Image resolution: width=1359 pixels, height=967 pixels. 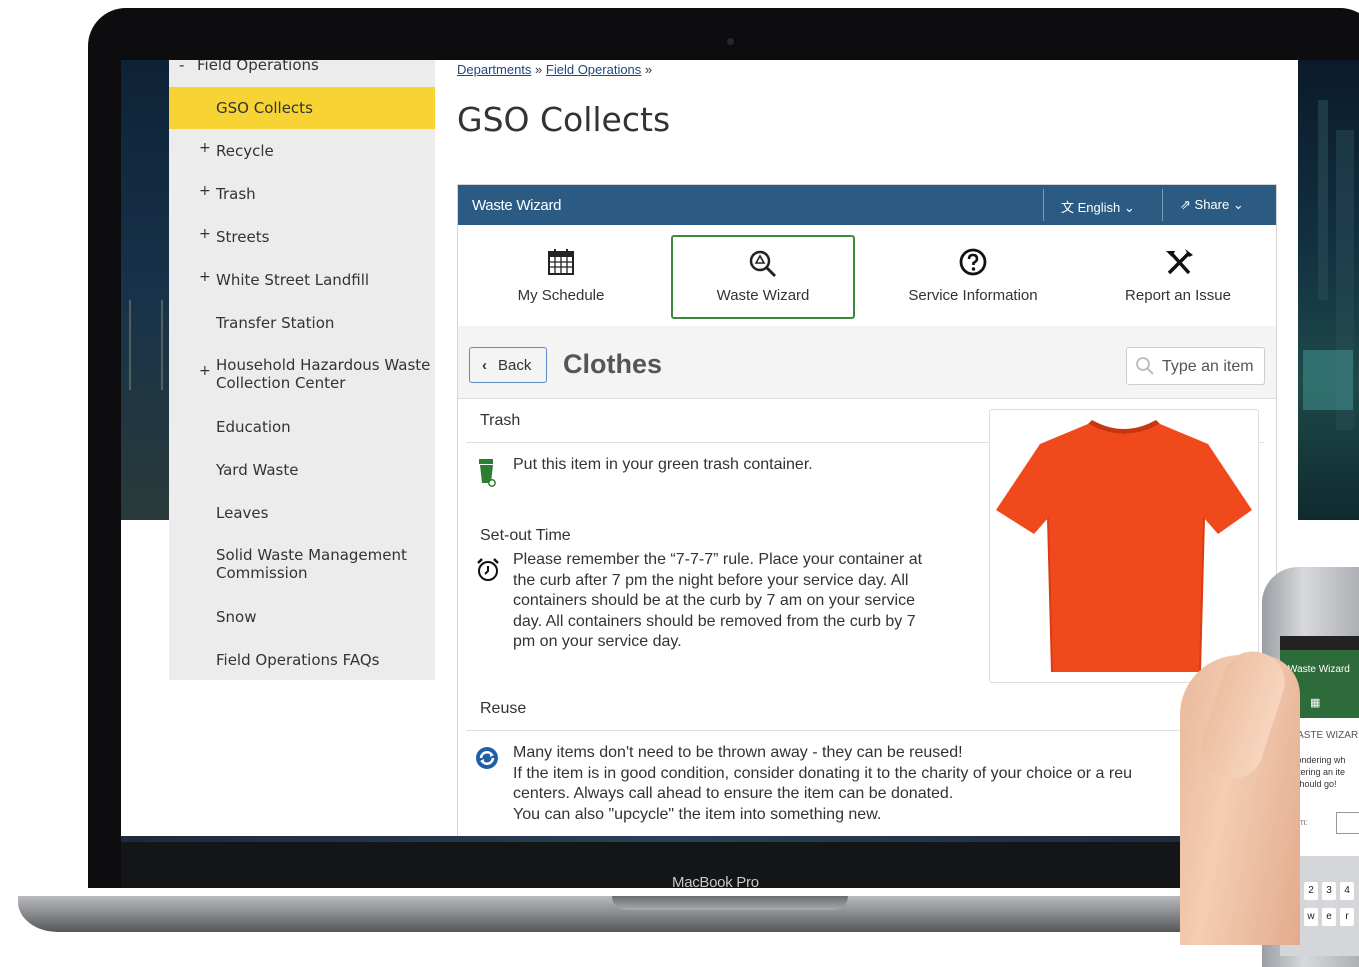 What do you see at coordinates (515, 365) in the screenshot?
I see `back-label: Back` at bounding box center [515, 365].